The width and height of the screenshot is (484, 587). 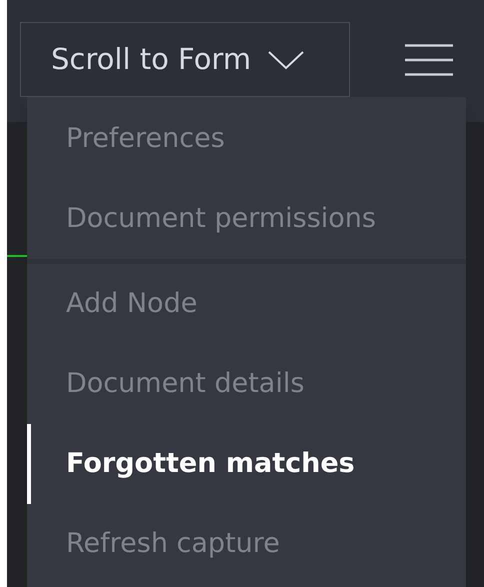 What do you see at coordinates (246, 219) in the screenshot?
I see `menu-item: Document permissions` at bounding box center [246, 219].